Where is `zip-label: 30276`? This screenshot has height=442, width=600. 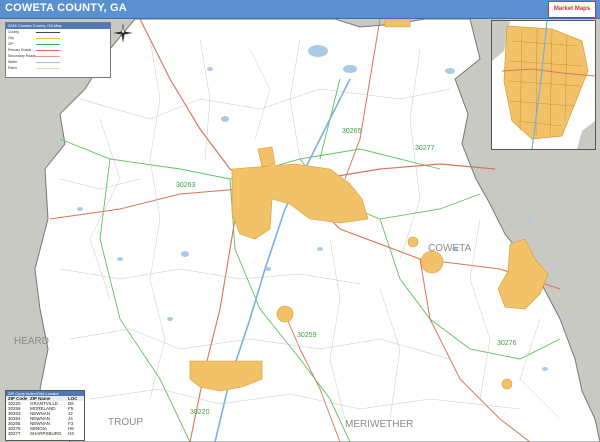 zip-label: 30276 is located at coordinates (507, 343).